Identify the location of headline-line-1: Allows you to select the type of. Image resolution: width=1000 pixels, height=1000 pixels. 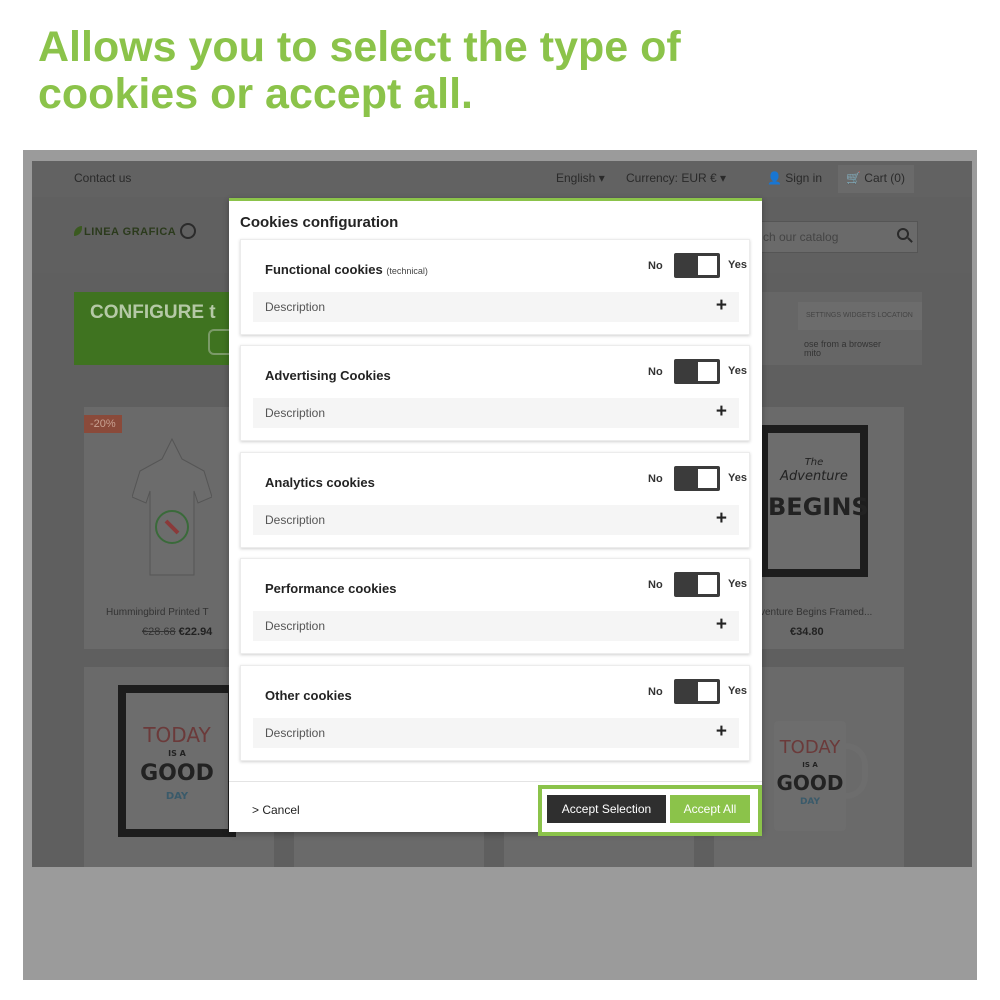
(359, 47).